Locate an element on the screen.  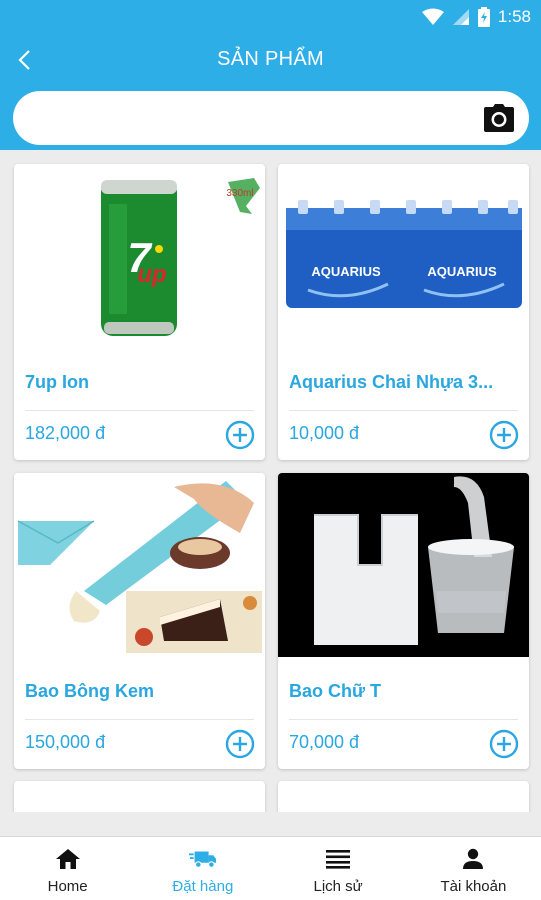
nav-label: Đặt hàng is located at coordinates (203, 886).